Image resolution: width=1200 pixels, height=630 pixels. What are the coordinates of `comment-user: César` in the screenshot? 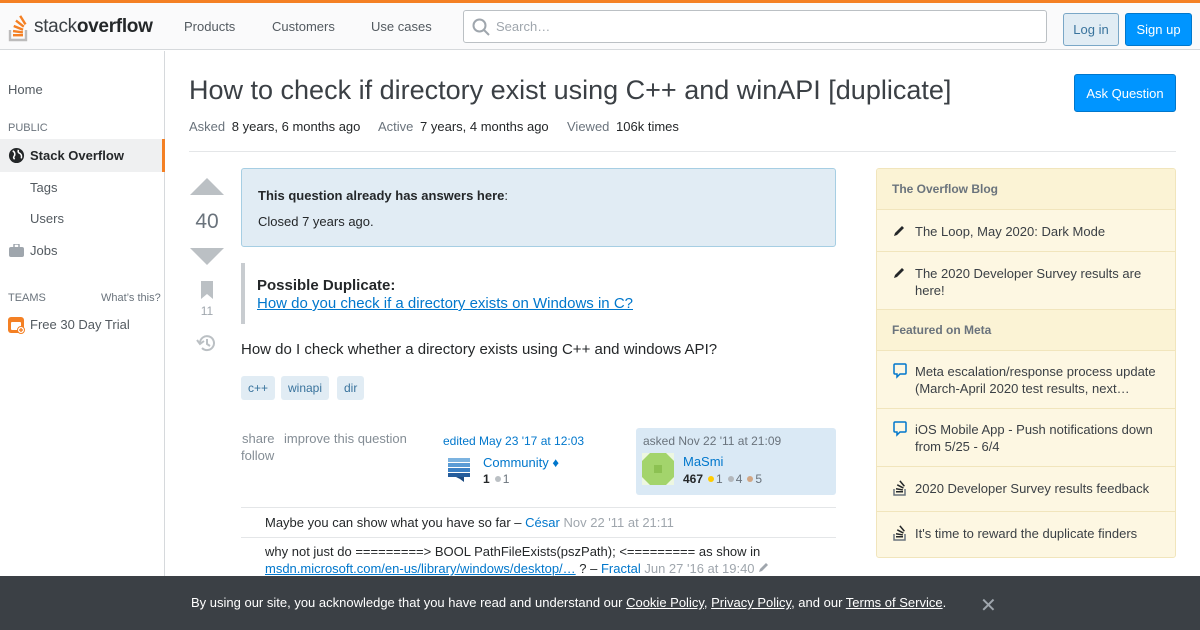 It's located at (542, 522).